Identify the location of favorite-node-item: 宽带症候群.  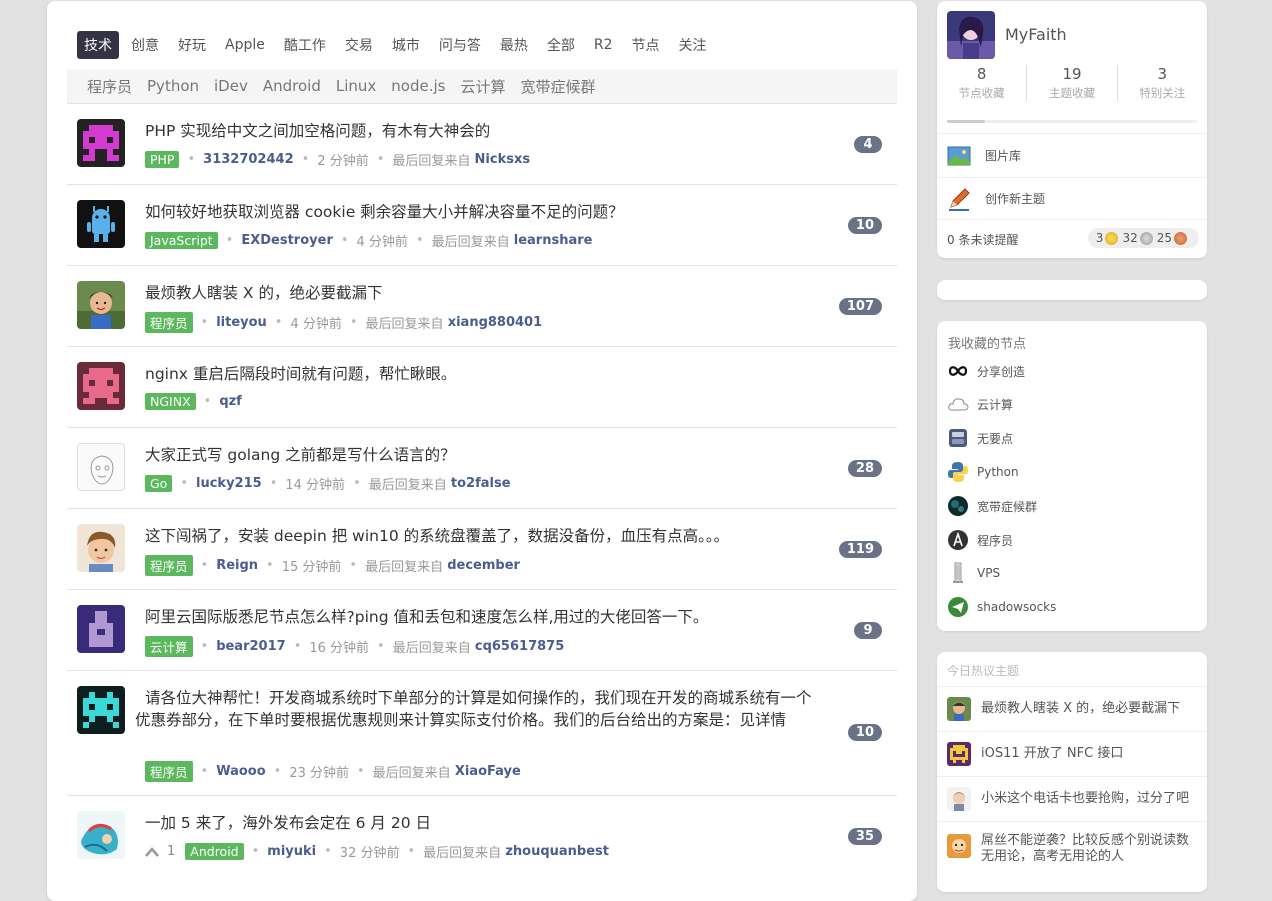
(992, 506).